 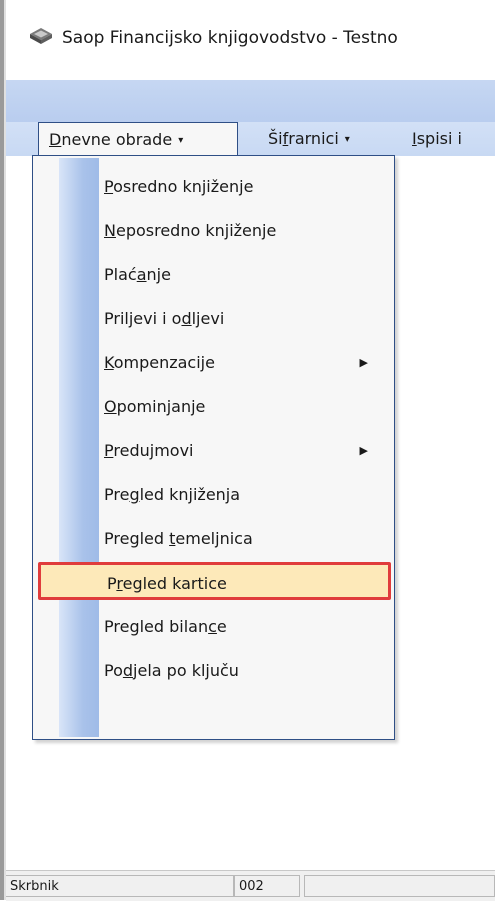 I want to click on ribbon-band, so click(x=250, y=101).